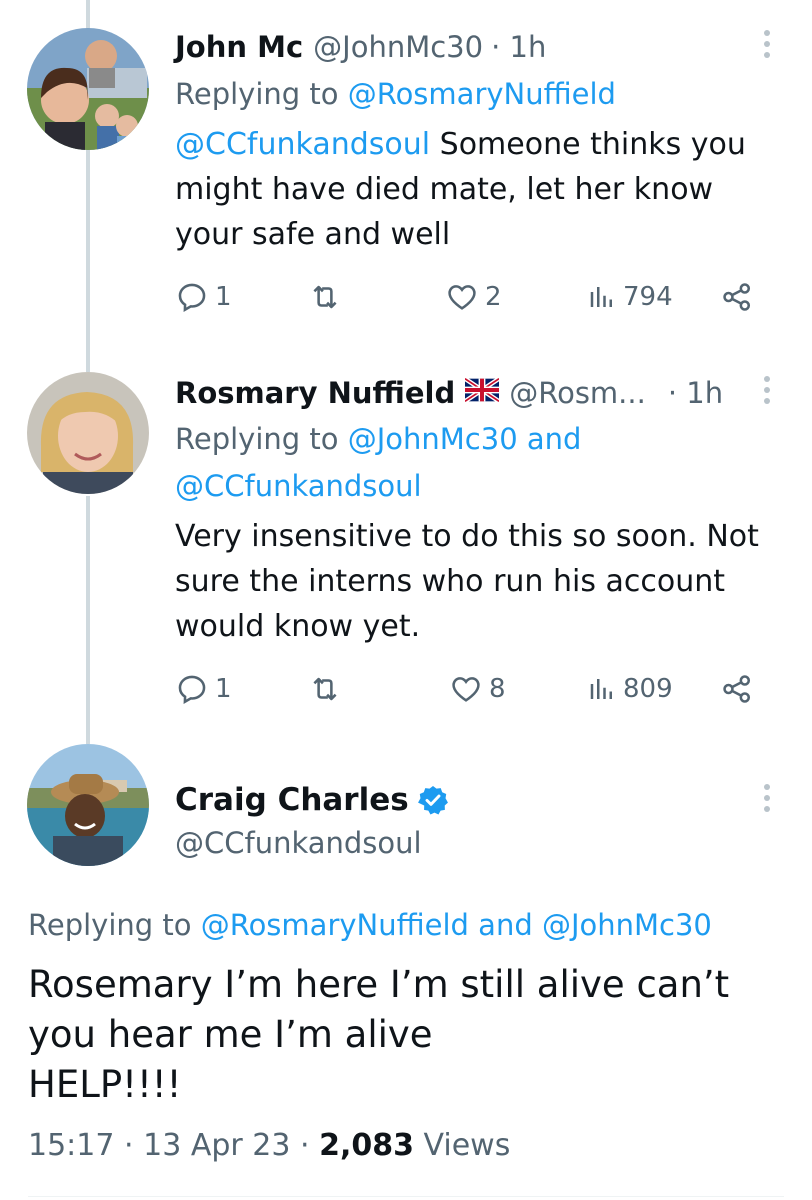  Describe the element at coordinates (366, 1145) in the screenshot. I see `views-count: 2,083` at that location.